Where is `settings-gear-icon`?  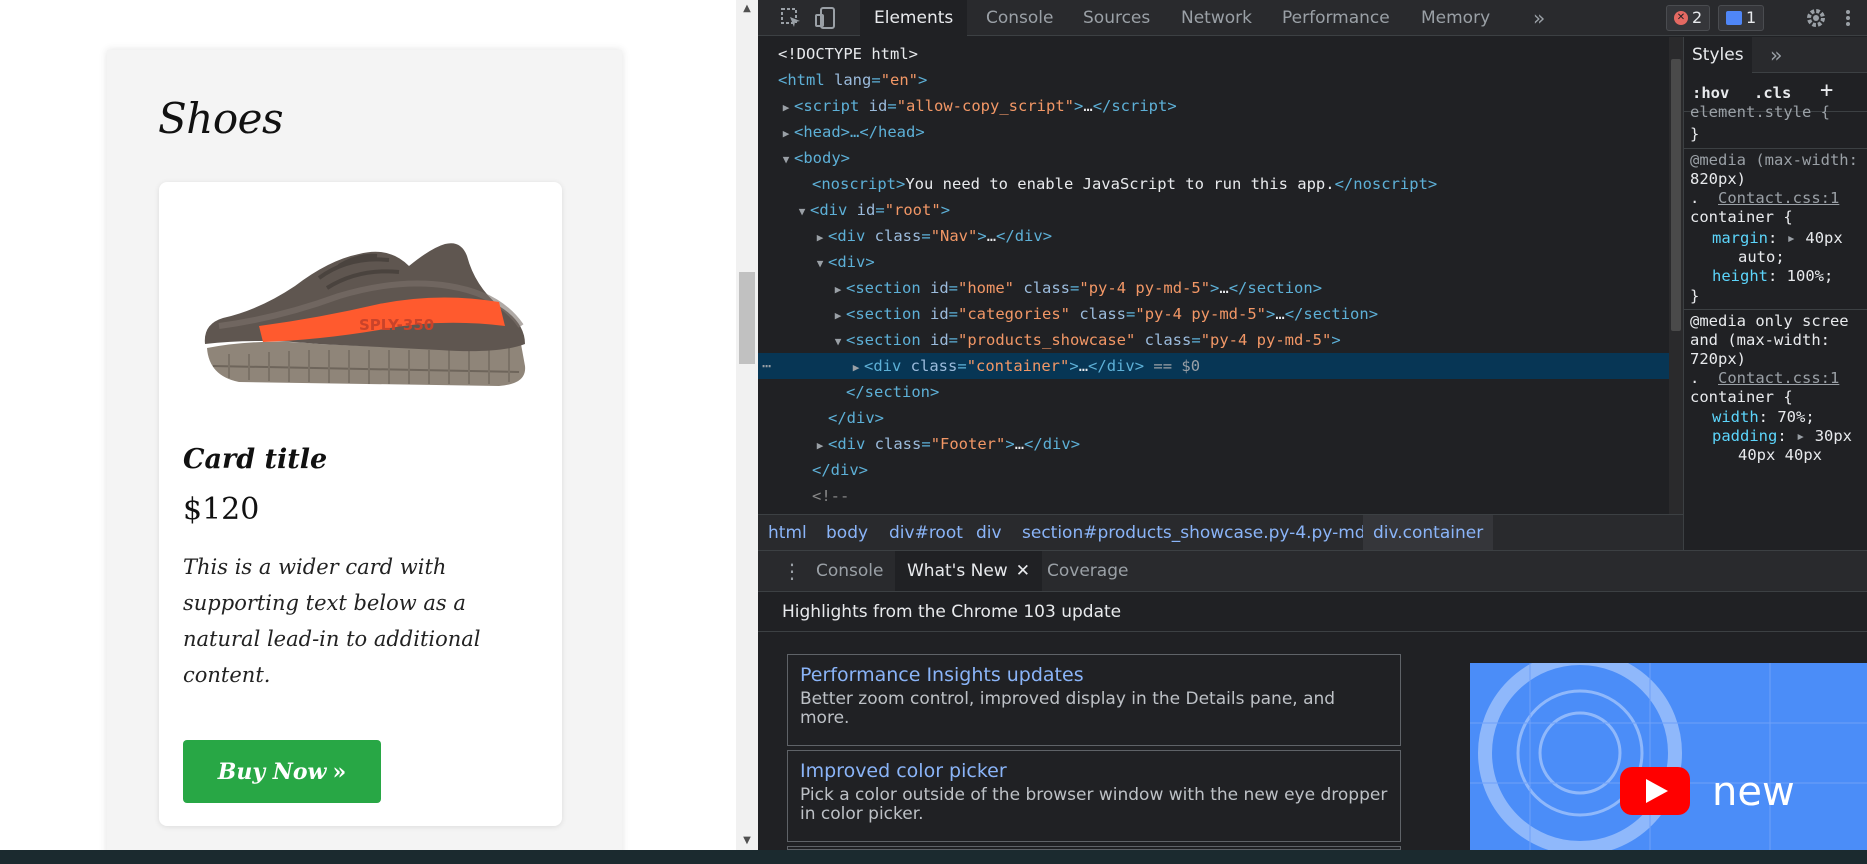 settings-gear-icon is located at coordinates (1816, 18).